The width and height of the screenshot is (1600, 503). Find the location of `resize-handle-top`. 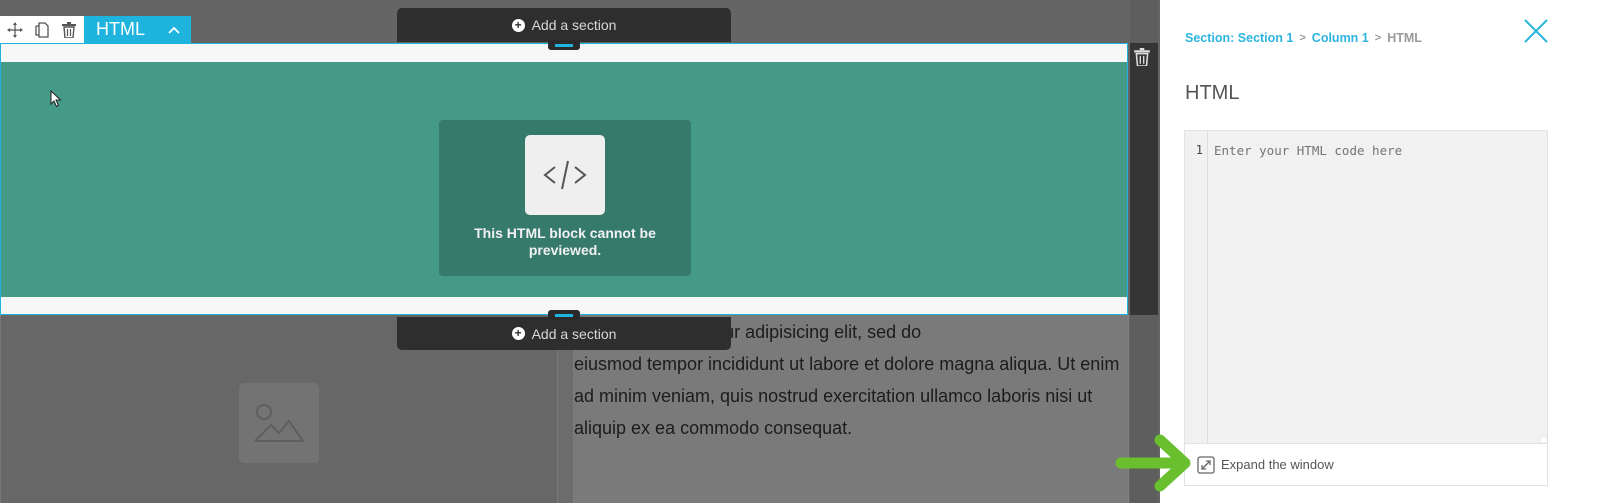

resize-handle-top is located at coordinates (564, 45).